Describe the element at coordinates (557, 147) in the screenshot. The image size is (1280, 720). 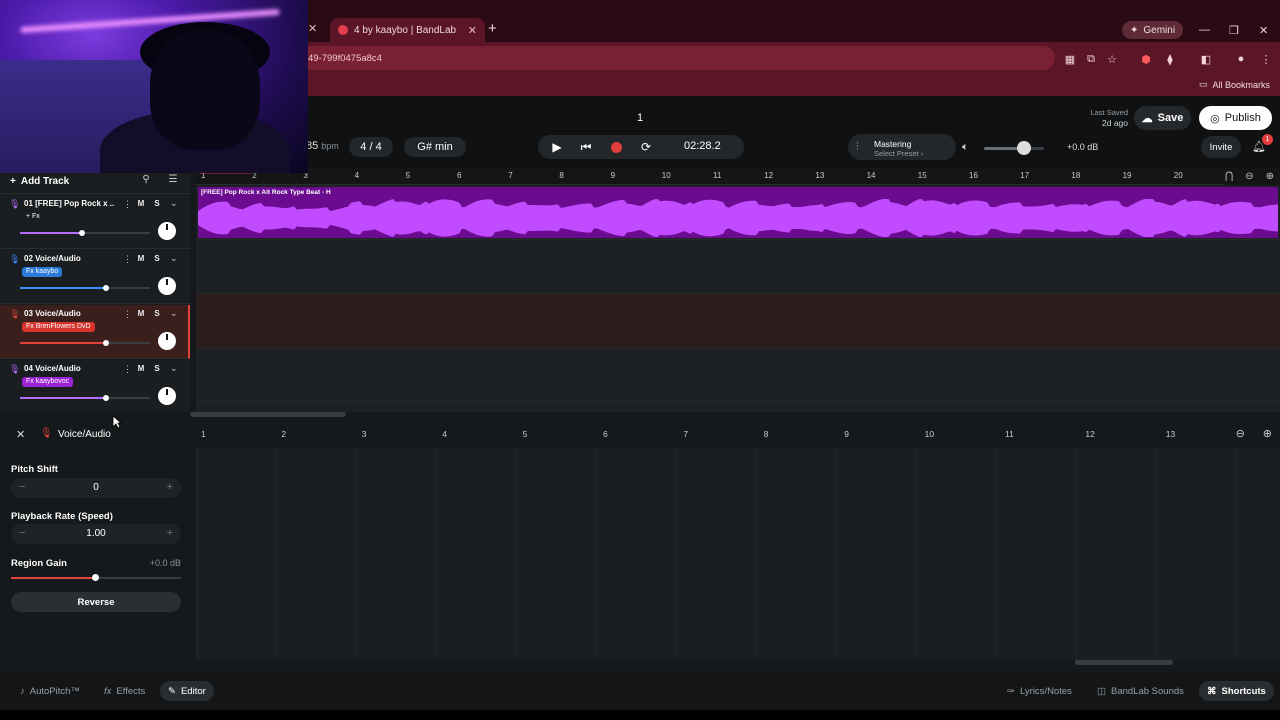
I see `play-icon: ▶` at that location.